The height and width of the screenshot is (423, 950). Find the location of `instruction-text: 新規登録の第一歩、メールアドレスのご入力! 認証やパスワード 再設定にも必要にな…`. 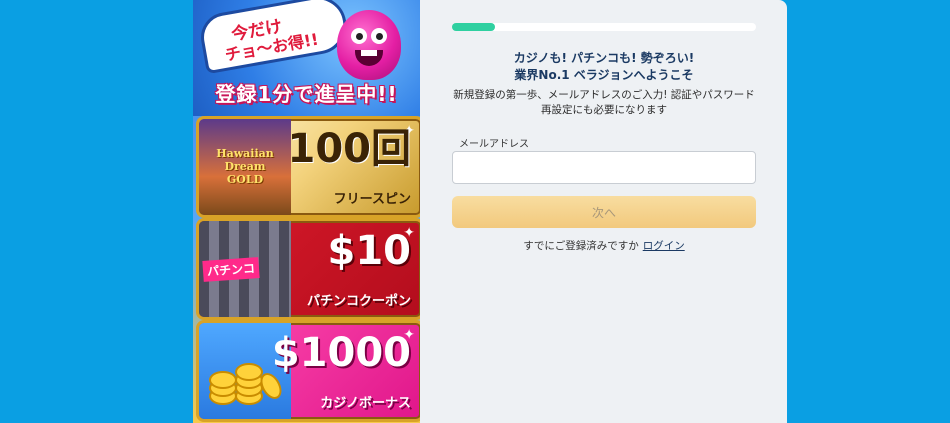

instruction-text: 新規登録の第一歩、メールアドレスのご入力! 認証やパスワード 再設定にも必要にな… is located at coordinates (604, 103).